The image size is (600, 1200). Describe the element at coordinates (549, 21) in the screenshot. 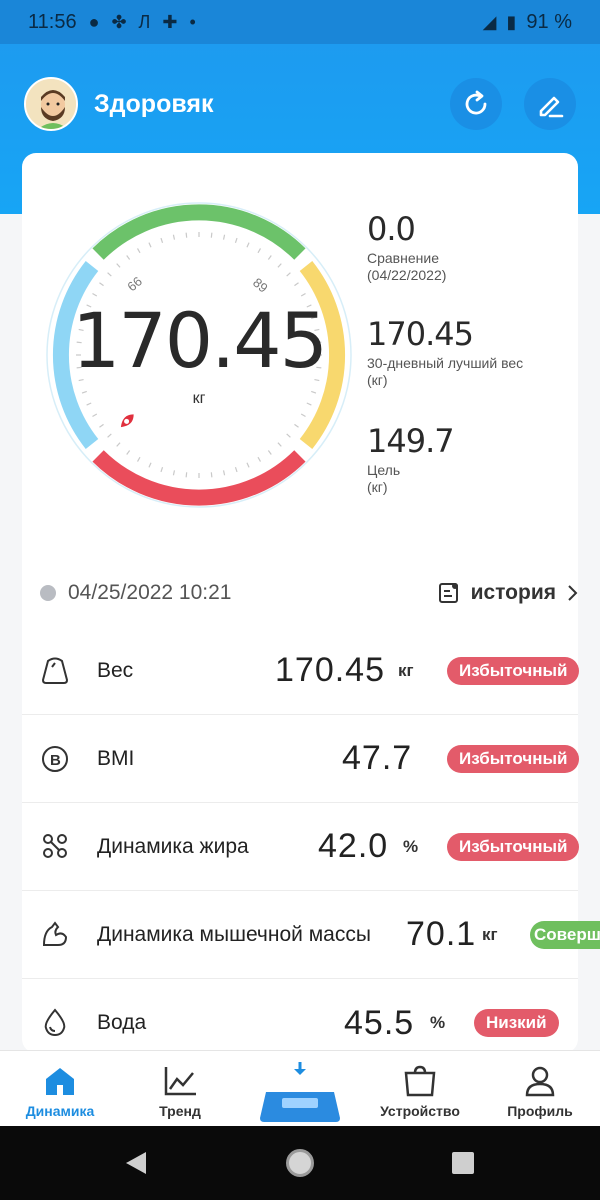

I see `battery-level: 91 %` at that location.